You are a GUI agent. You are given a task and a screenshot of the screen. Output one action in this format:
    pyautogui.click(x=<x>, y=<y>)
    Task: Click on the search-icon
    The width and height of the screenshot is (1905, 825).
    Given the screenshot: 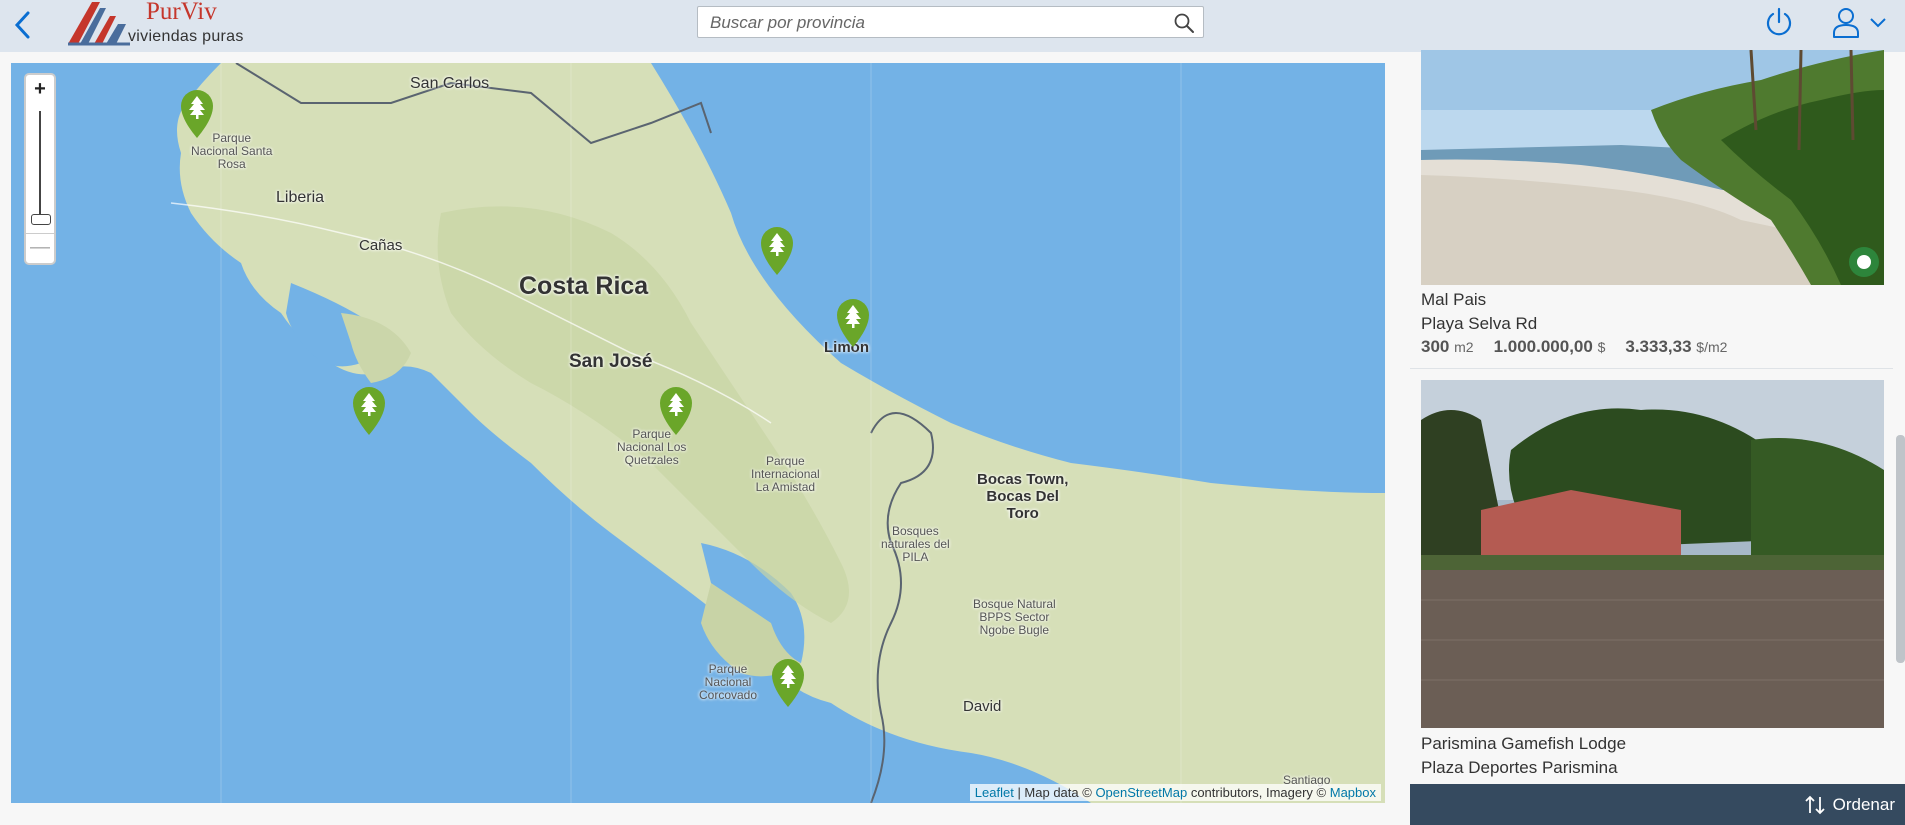 What is the action you would take?
    pyautogui.click(x=1184, y=23)
    